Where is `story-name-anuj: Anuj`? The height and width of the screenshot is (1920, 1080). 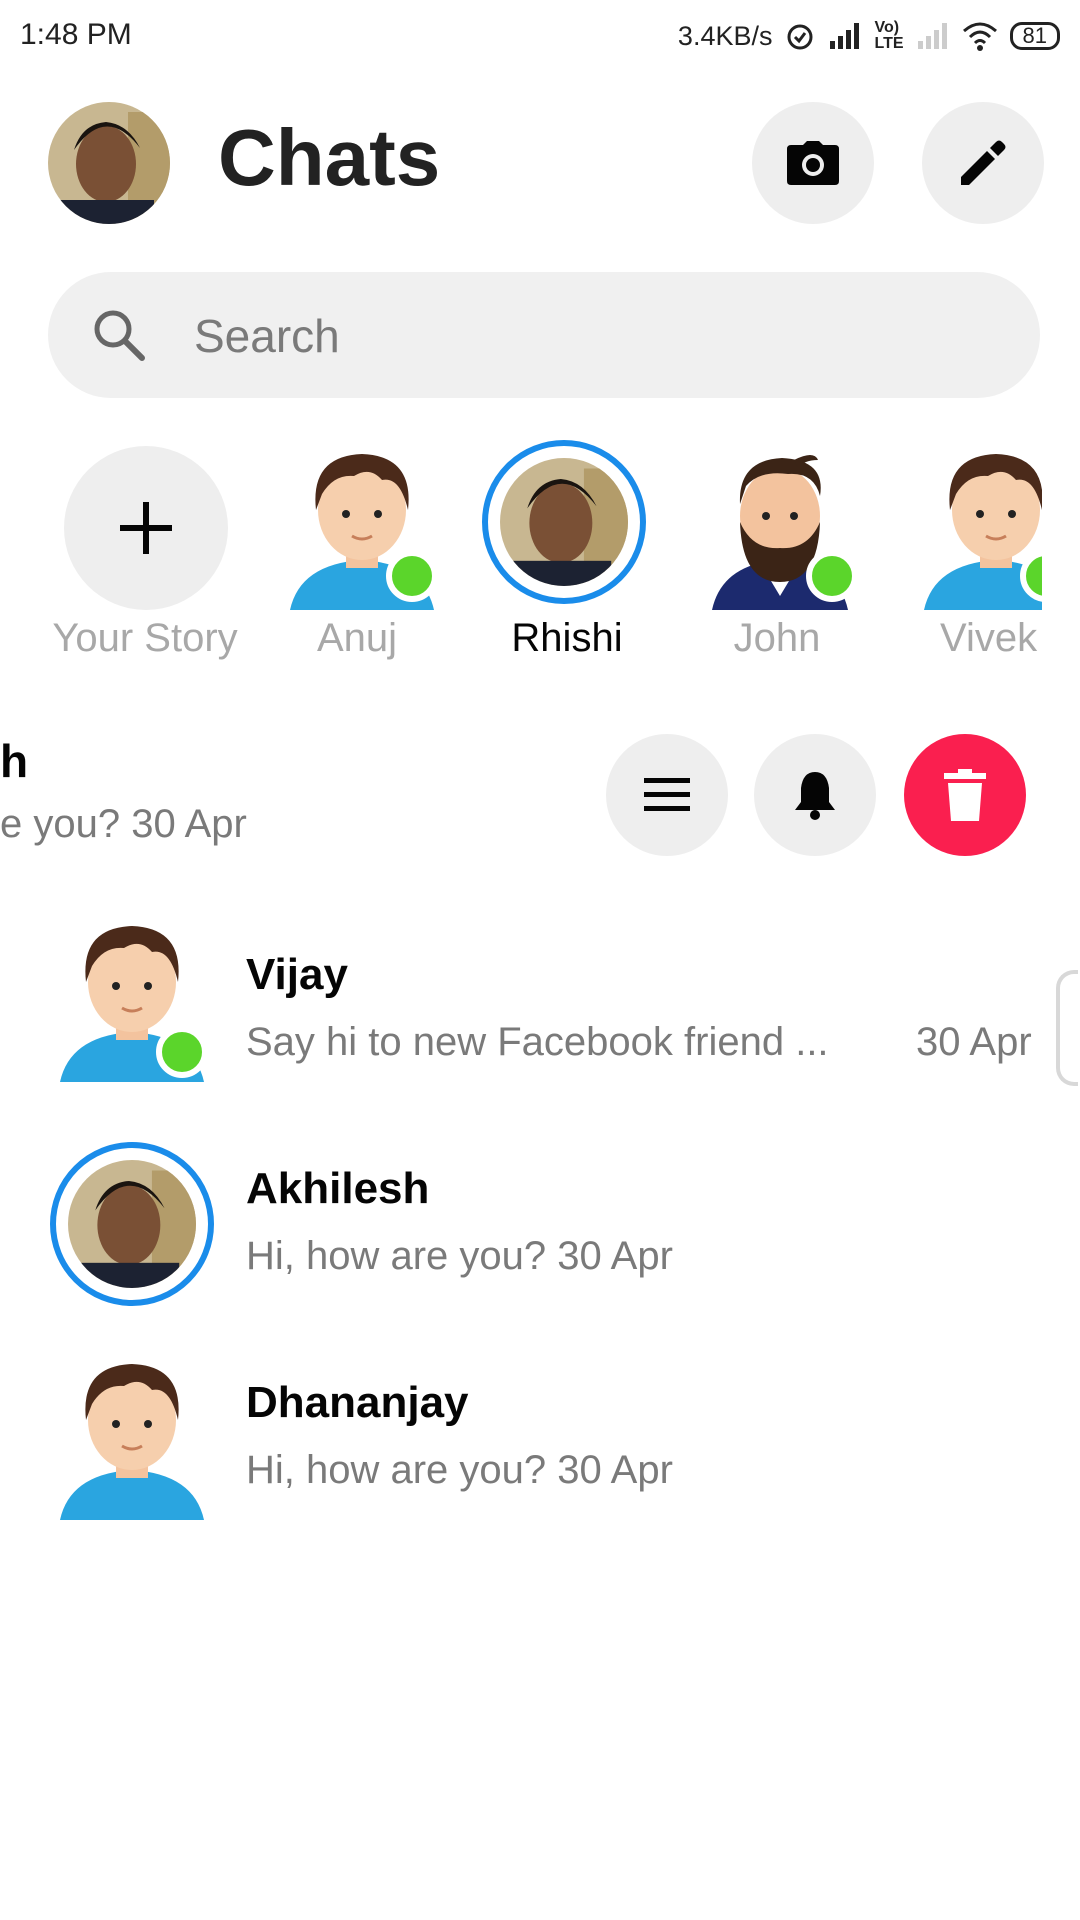
story-name-anuj: Anuj is located at coordinates (357, 638).